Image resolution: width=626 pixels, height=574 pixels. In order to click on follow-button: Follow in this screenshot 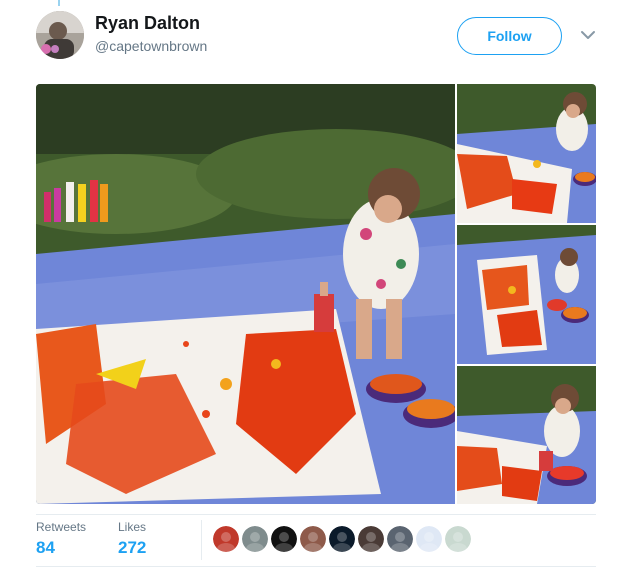, I will do `click(509, 36)`.